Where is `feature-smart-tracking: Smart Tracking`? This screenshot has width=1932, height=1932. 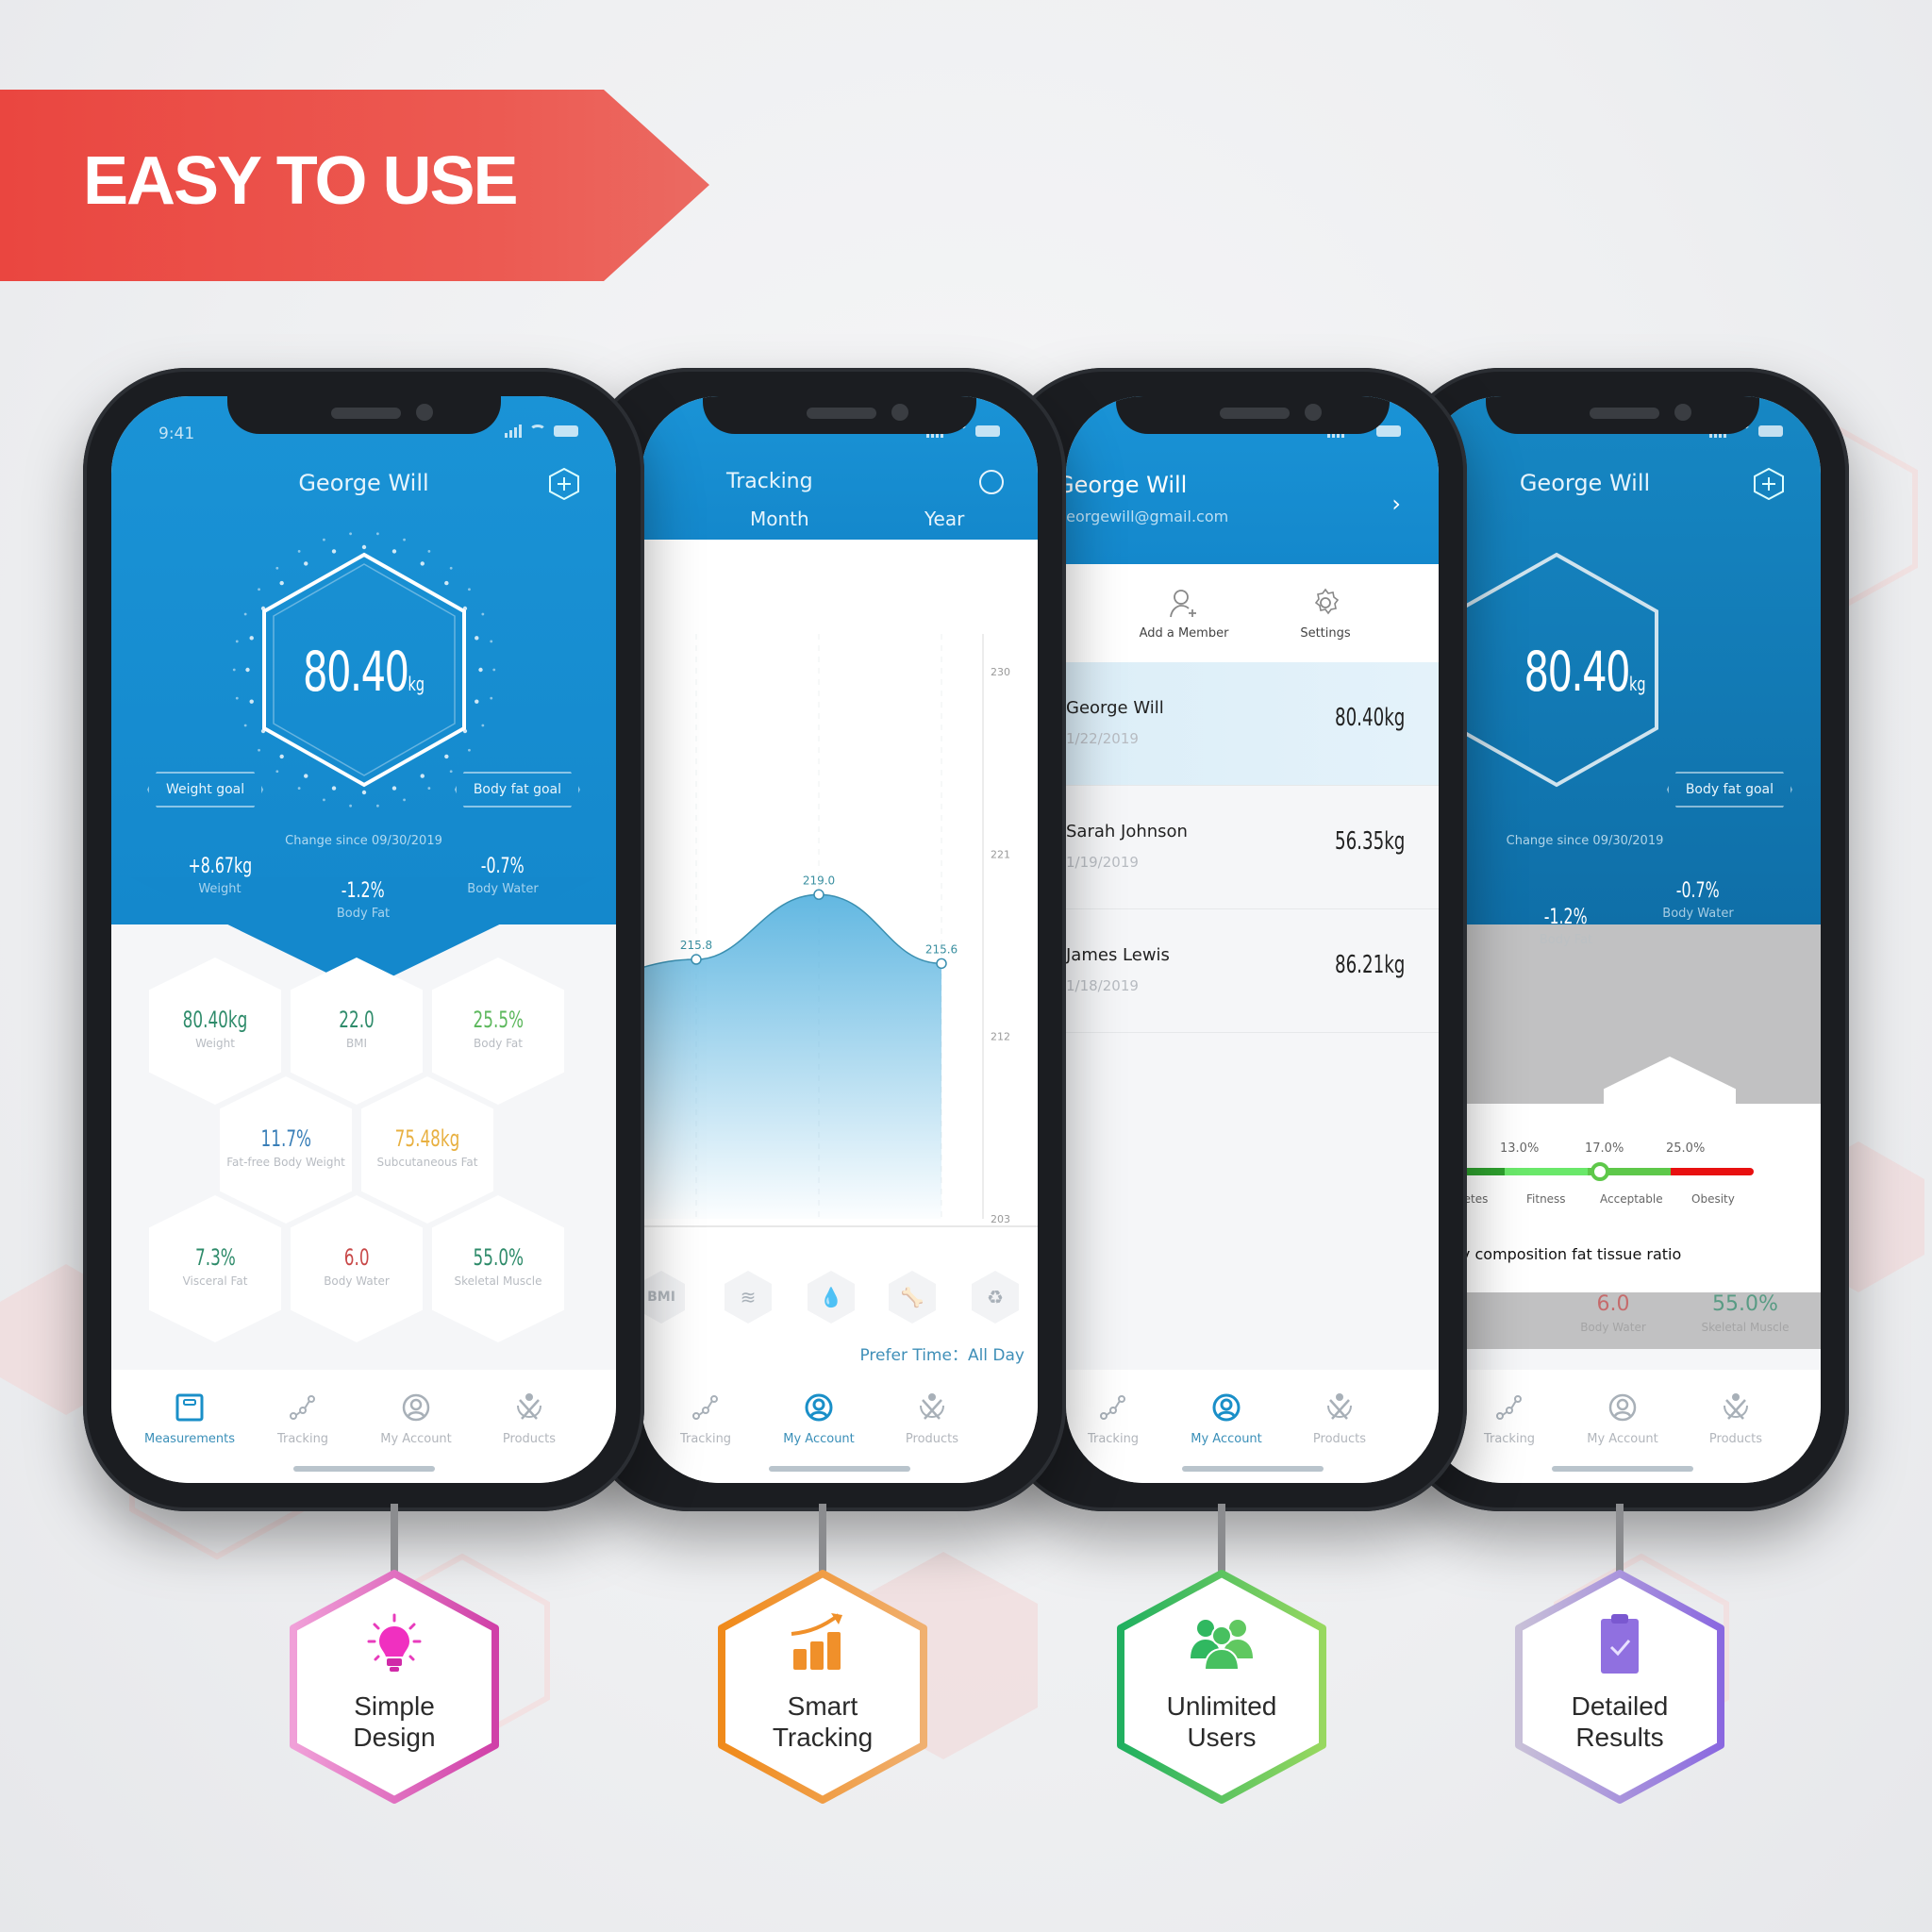 feature-smart-tracking: Smart Tracking is located at coordinates (822, 1655).